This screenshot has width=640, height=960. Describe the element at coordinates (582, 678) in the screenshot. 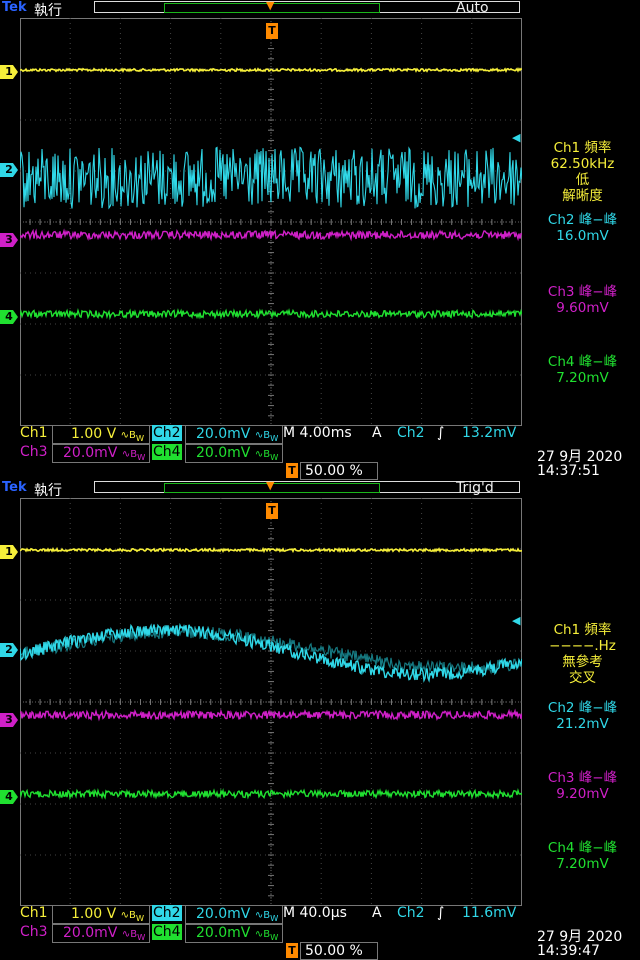

I see `meas-ch1-note2: 交叉` at that location.